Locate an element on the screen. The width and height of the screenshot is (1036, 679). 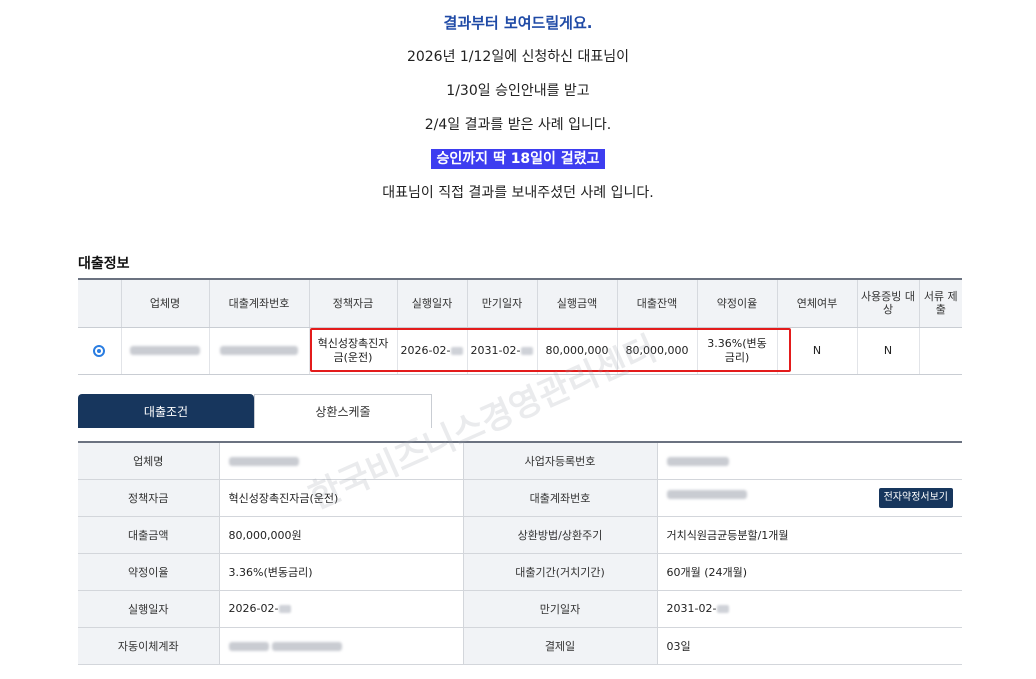
header-company: 업체명 is located at coordinates (164, 303).